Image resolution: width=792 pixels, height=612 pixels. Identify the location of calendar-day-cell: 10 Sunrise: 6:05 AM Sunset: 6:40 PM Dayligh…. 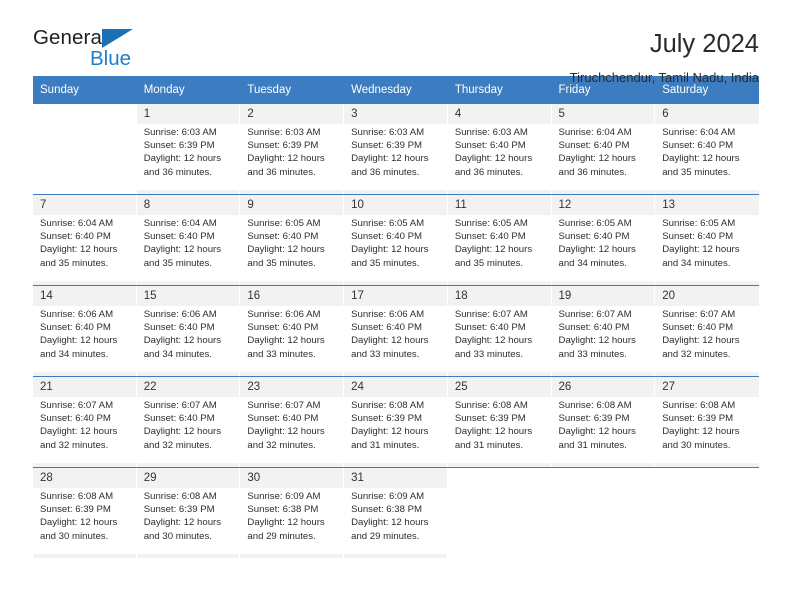
(396, 240).